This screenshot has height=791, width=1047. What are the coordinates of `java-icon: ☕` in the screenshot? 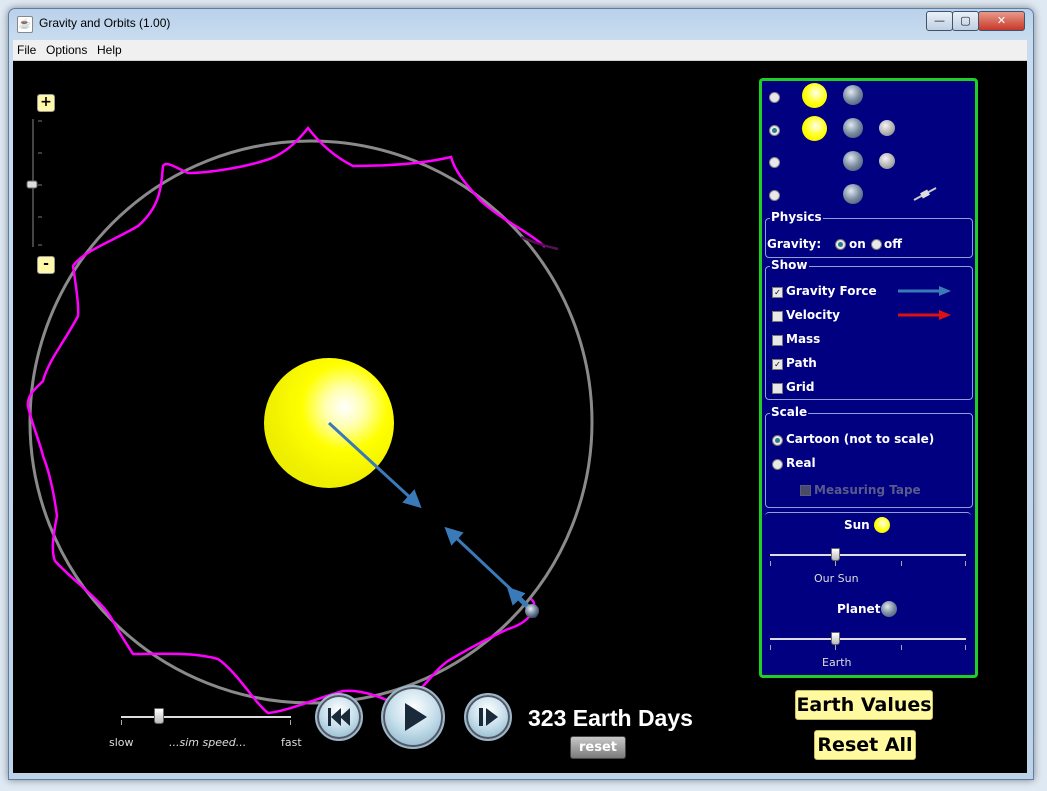 It's located at (25, 24).